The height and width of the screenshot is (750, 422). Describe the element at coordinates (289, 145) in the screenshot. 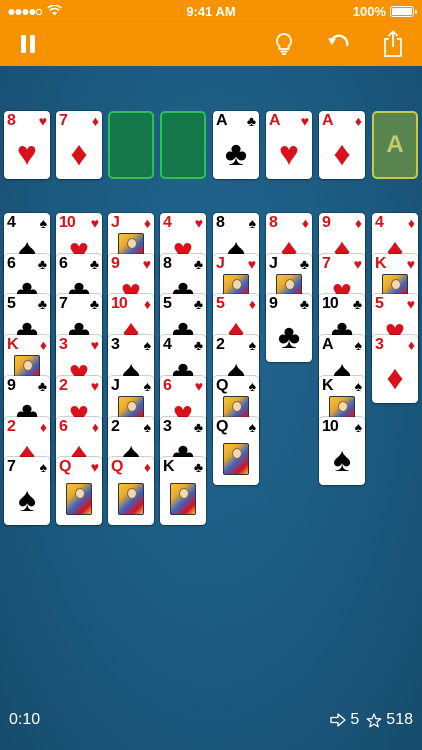

I see `foundation-card: A ♥ ♥` at that location.